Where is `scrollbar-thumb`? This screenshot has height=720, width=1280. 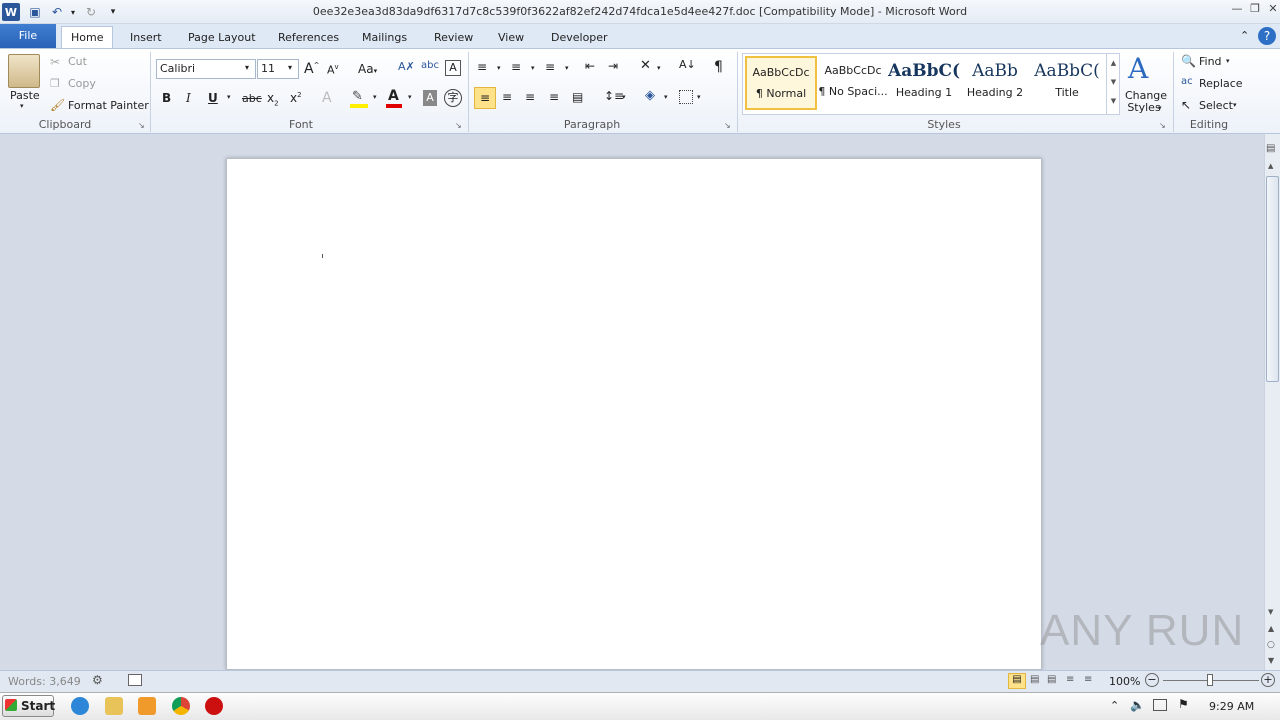
scrollbar-thumb is located at coordinates (1272, 279).